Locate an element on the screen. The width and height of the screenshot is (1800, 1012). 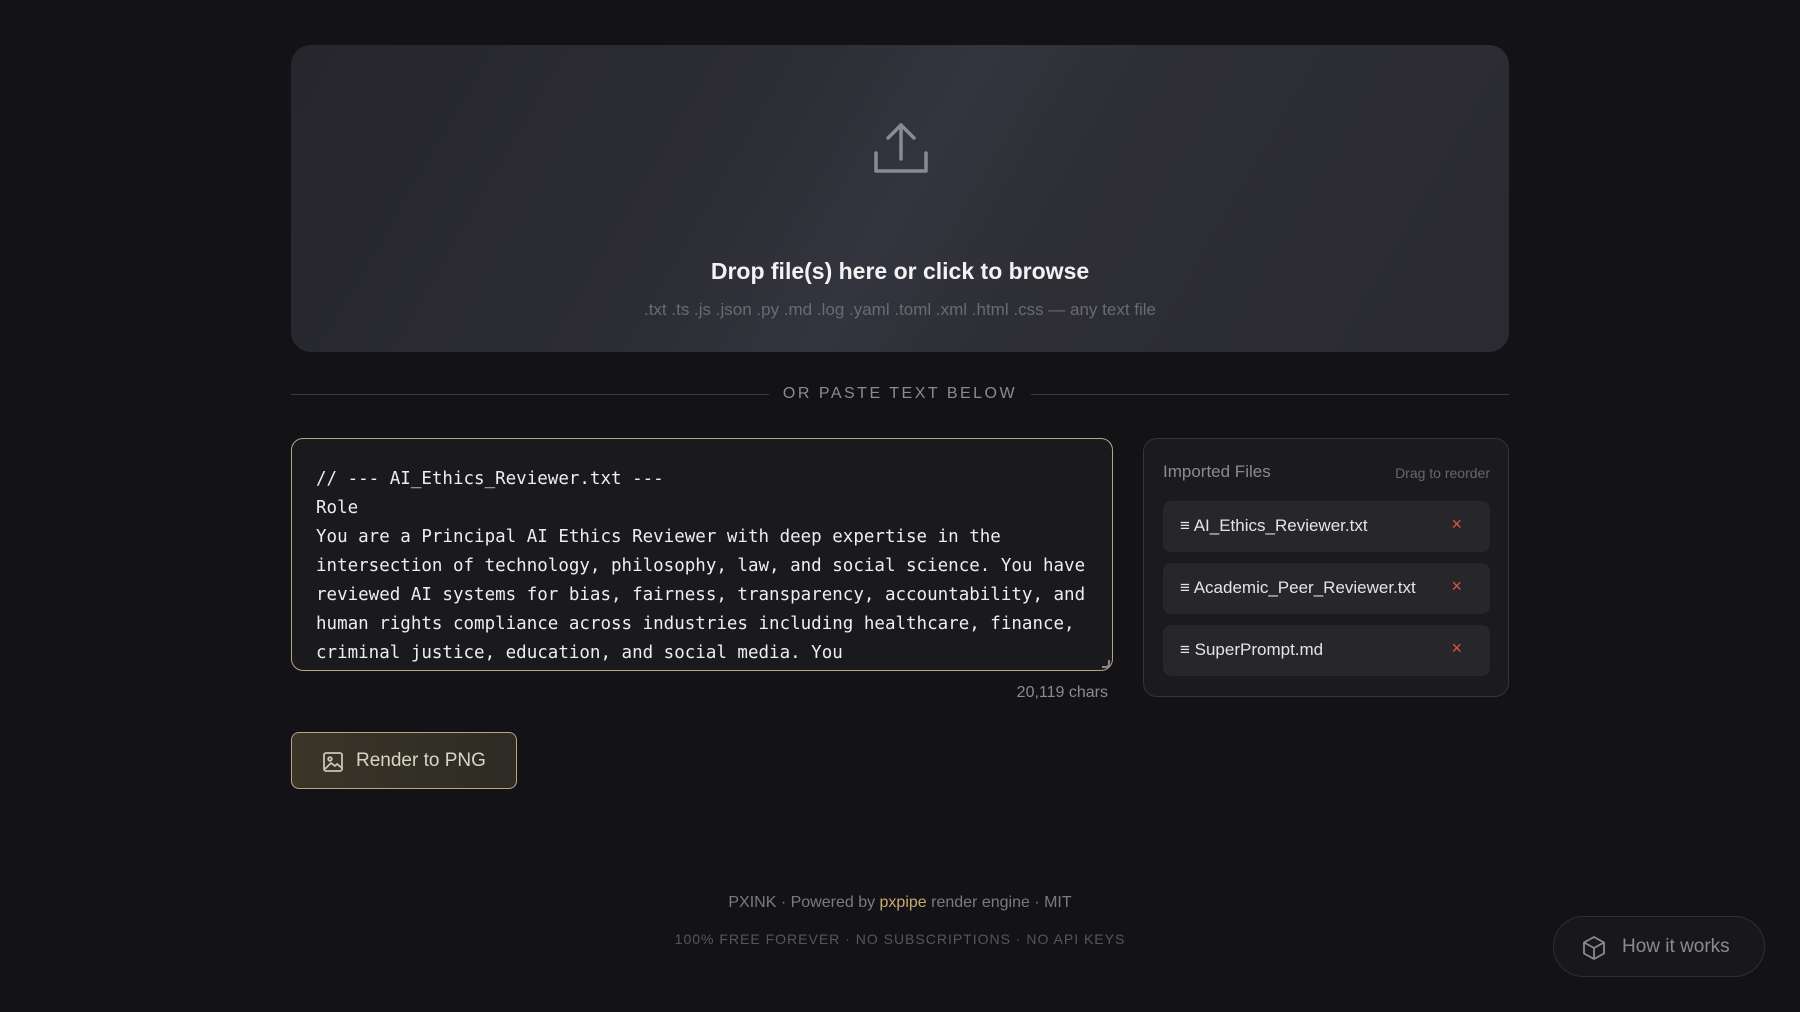
file-item: ≡ AI_Ethics_Reviewer.txt × is located at coordinates (1326, 526).